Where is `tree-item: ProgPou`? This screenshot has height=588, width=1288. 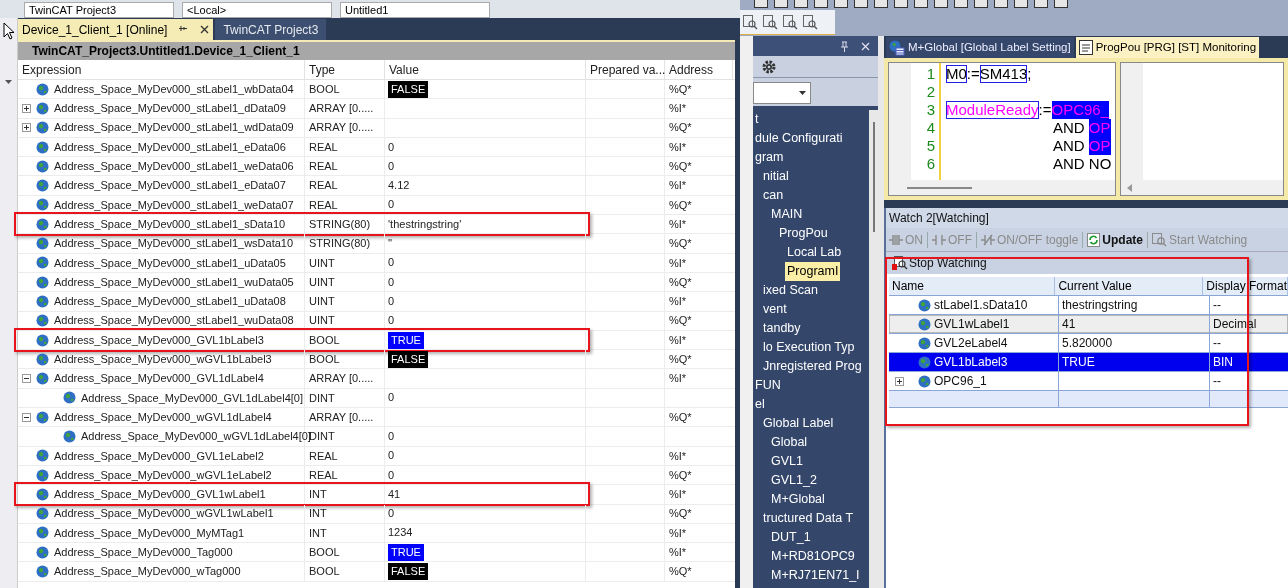
tree-item: ProgPou is located at coordinates (803, 233).